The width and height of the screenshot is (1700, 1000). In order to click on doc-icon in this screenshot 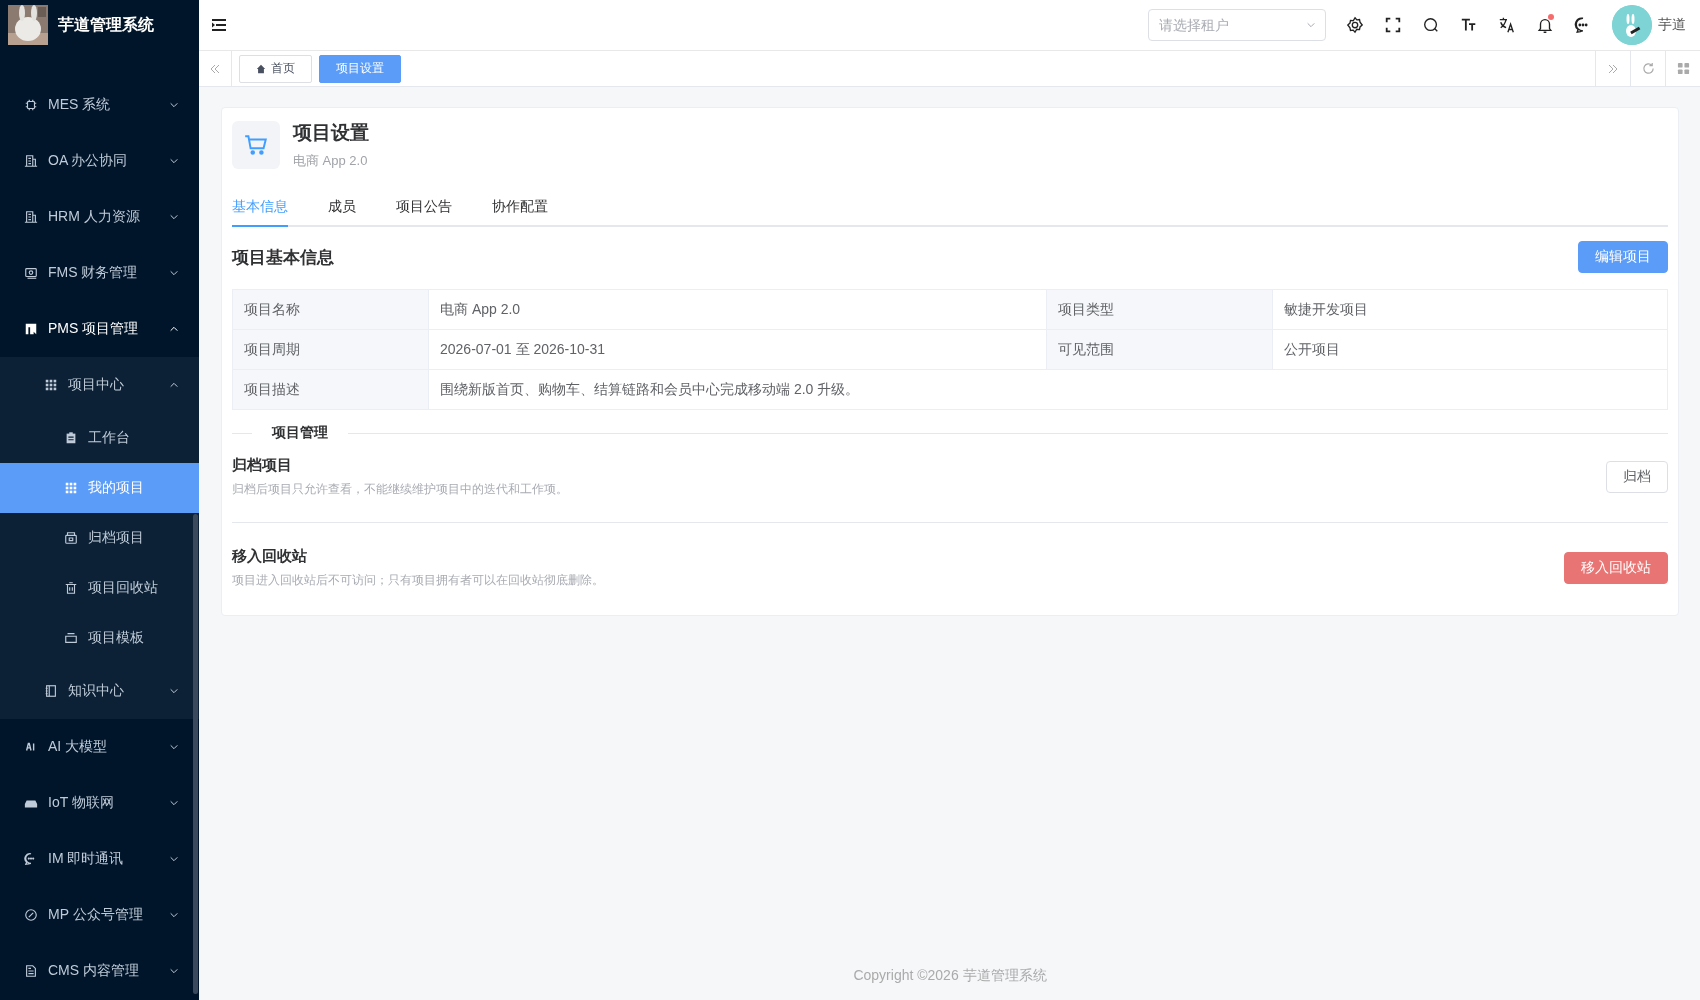, I will do `click(31, 971)`.